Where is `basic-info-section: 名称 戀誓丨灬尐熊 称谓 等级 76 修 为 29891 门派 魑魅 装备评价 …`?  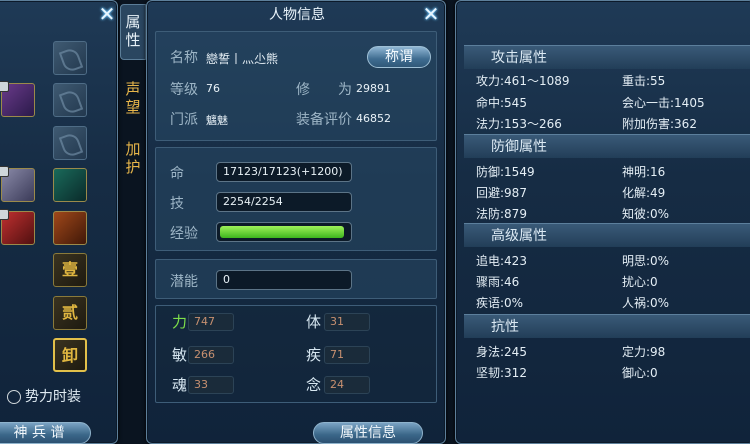
basic-info-section: 名称 戀誓丨灬尐熊 称谓 等级 76 修 为 29891 门派 魑魅 装备评价 … is located at coordinates (296, 86).